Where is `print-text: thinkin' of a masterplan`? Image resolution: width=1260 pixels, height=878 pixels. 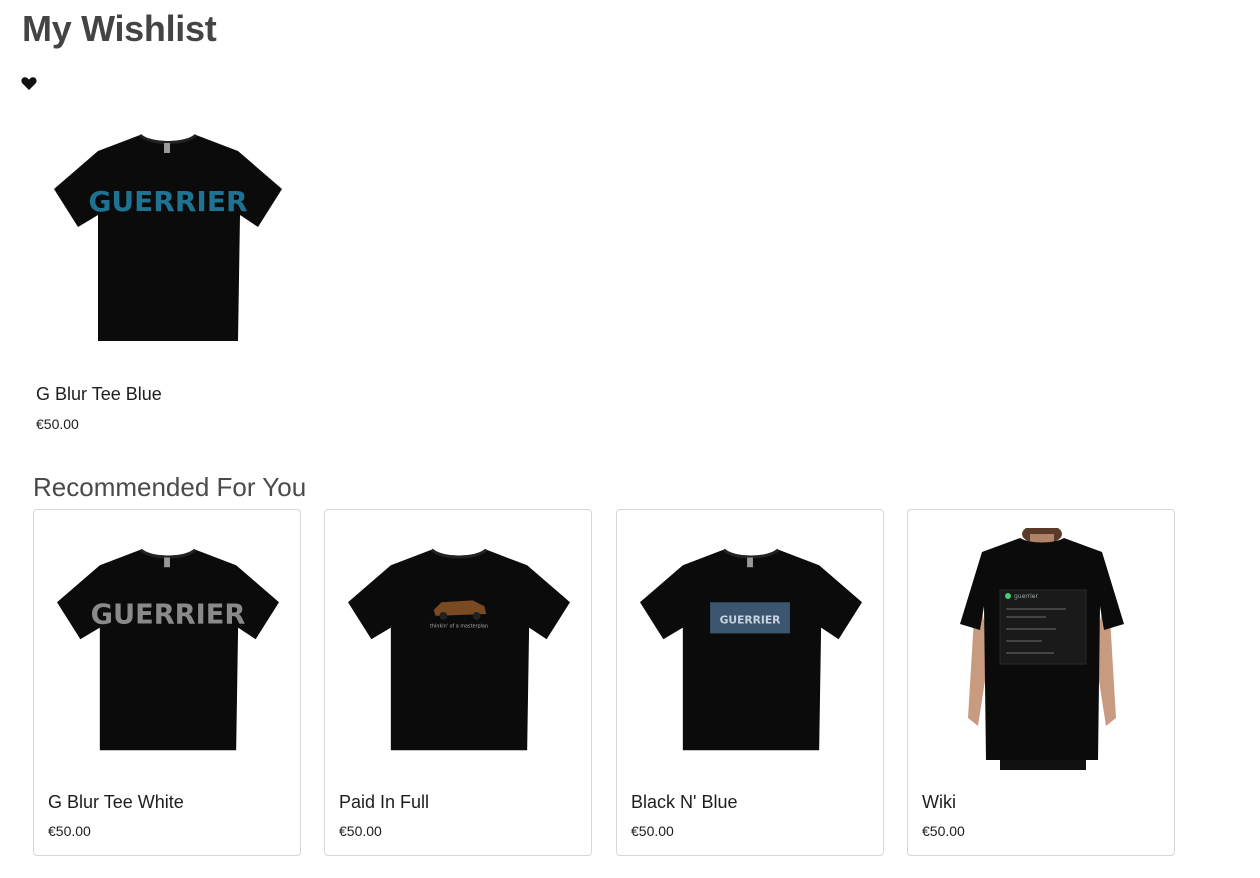 print-text: thinkin' of a masterplan is located at coordinates (459, 627).